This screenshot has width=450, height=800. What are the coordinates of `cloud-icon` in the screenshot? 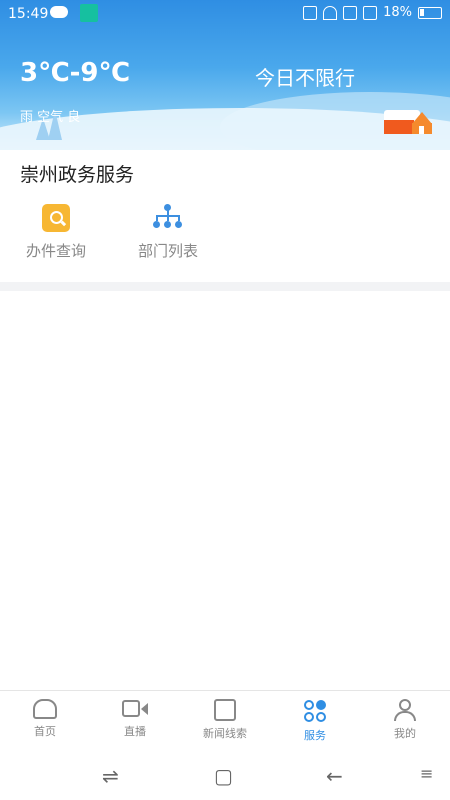 It's located at (59, 12).